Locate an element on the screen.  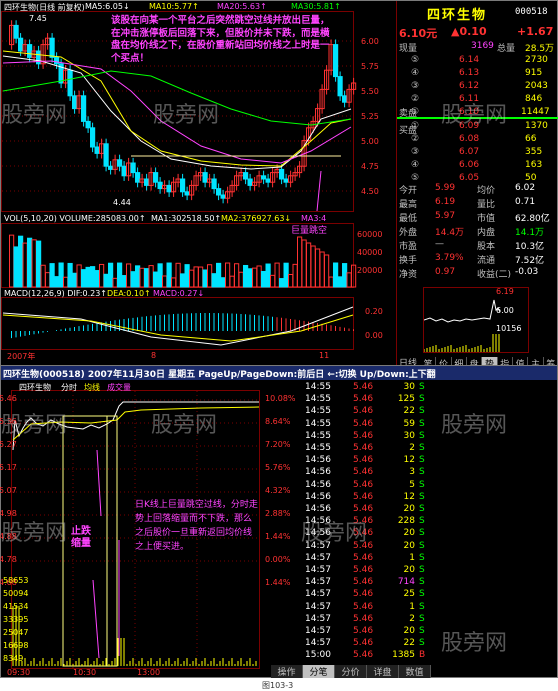
ask-price: 6.11 is located at coordinates (469, 99).